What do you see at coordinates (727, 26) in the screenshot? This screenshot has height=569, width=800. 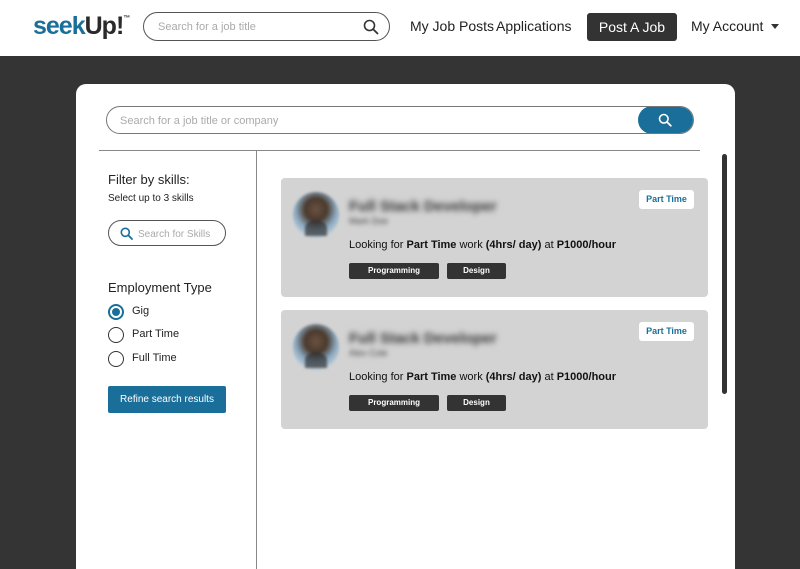 I see `my-account-label: My Account` at bounding box center [727, 26].